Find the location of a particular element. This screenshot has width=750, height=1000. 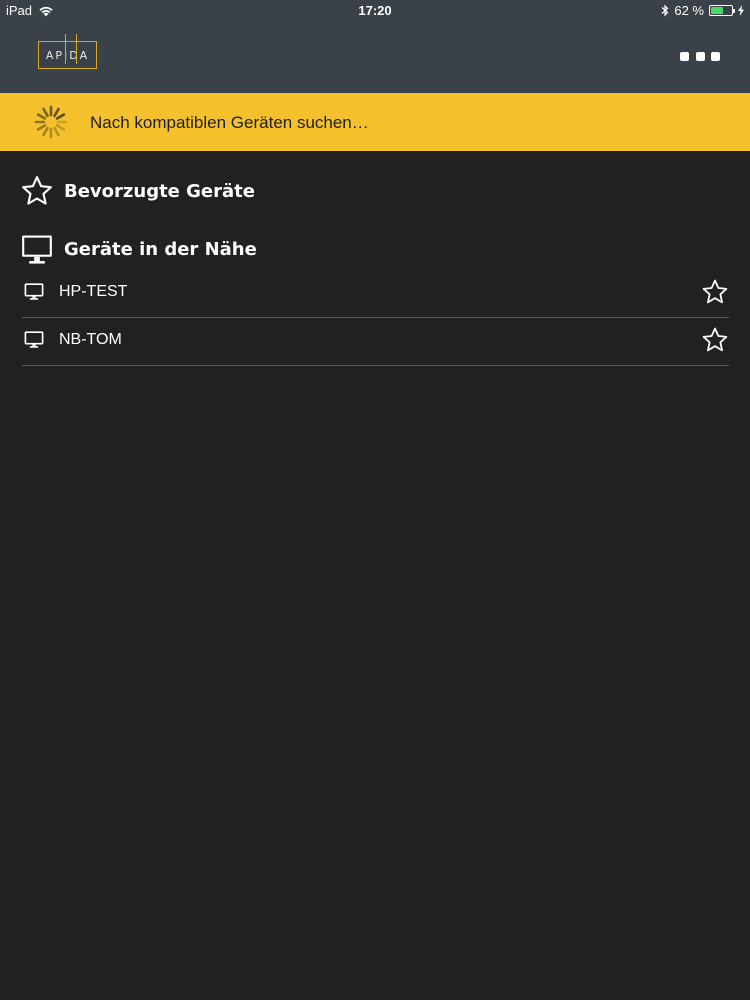

device-name-label: HP-TEST is located at coordinates (93, 291).